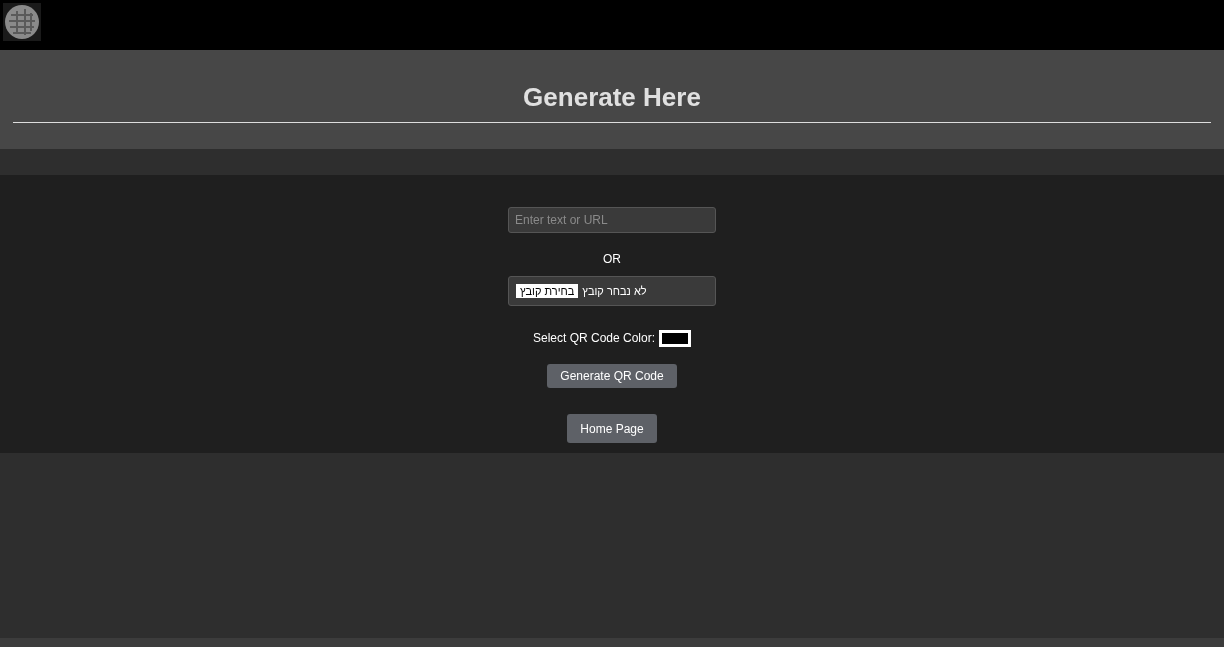 The image size is (1224, 647). What do you see at coordinates (612, 376) in the screenshot?
I see `generate-qr-code-button: Generate QR Code` at bounding box center [612, 376].